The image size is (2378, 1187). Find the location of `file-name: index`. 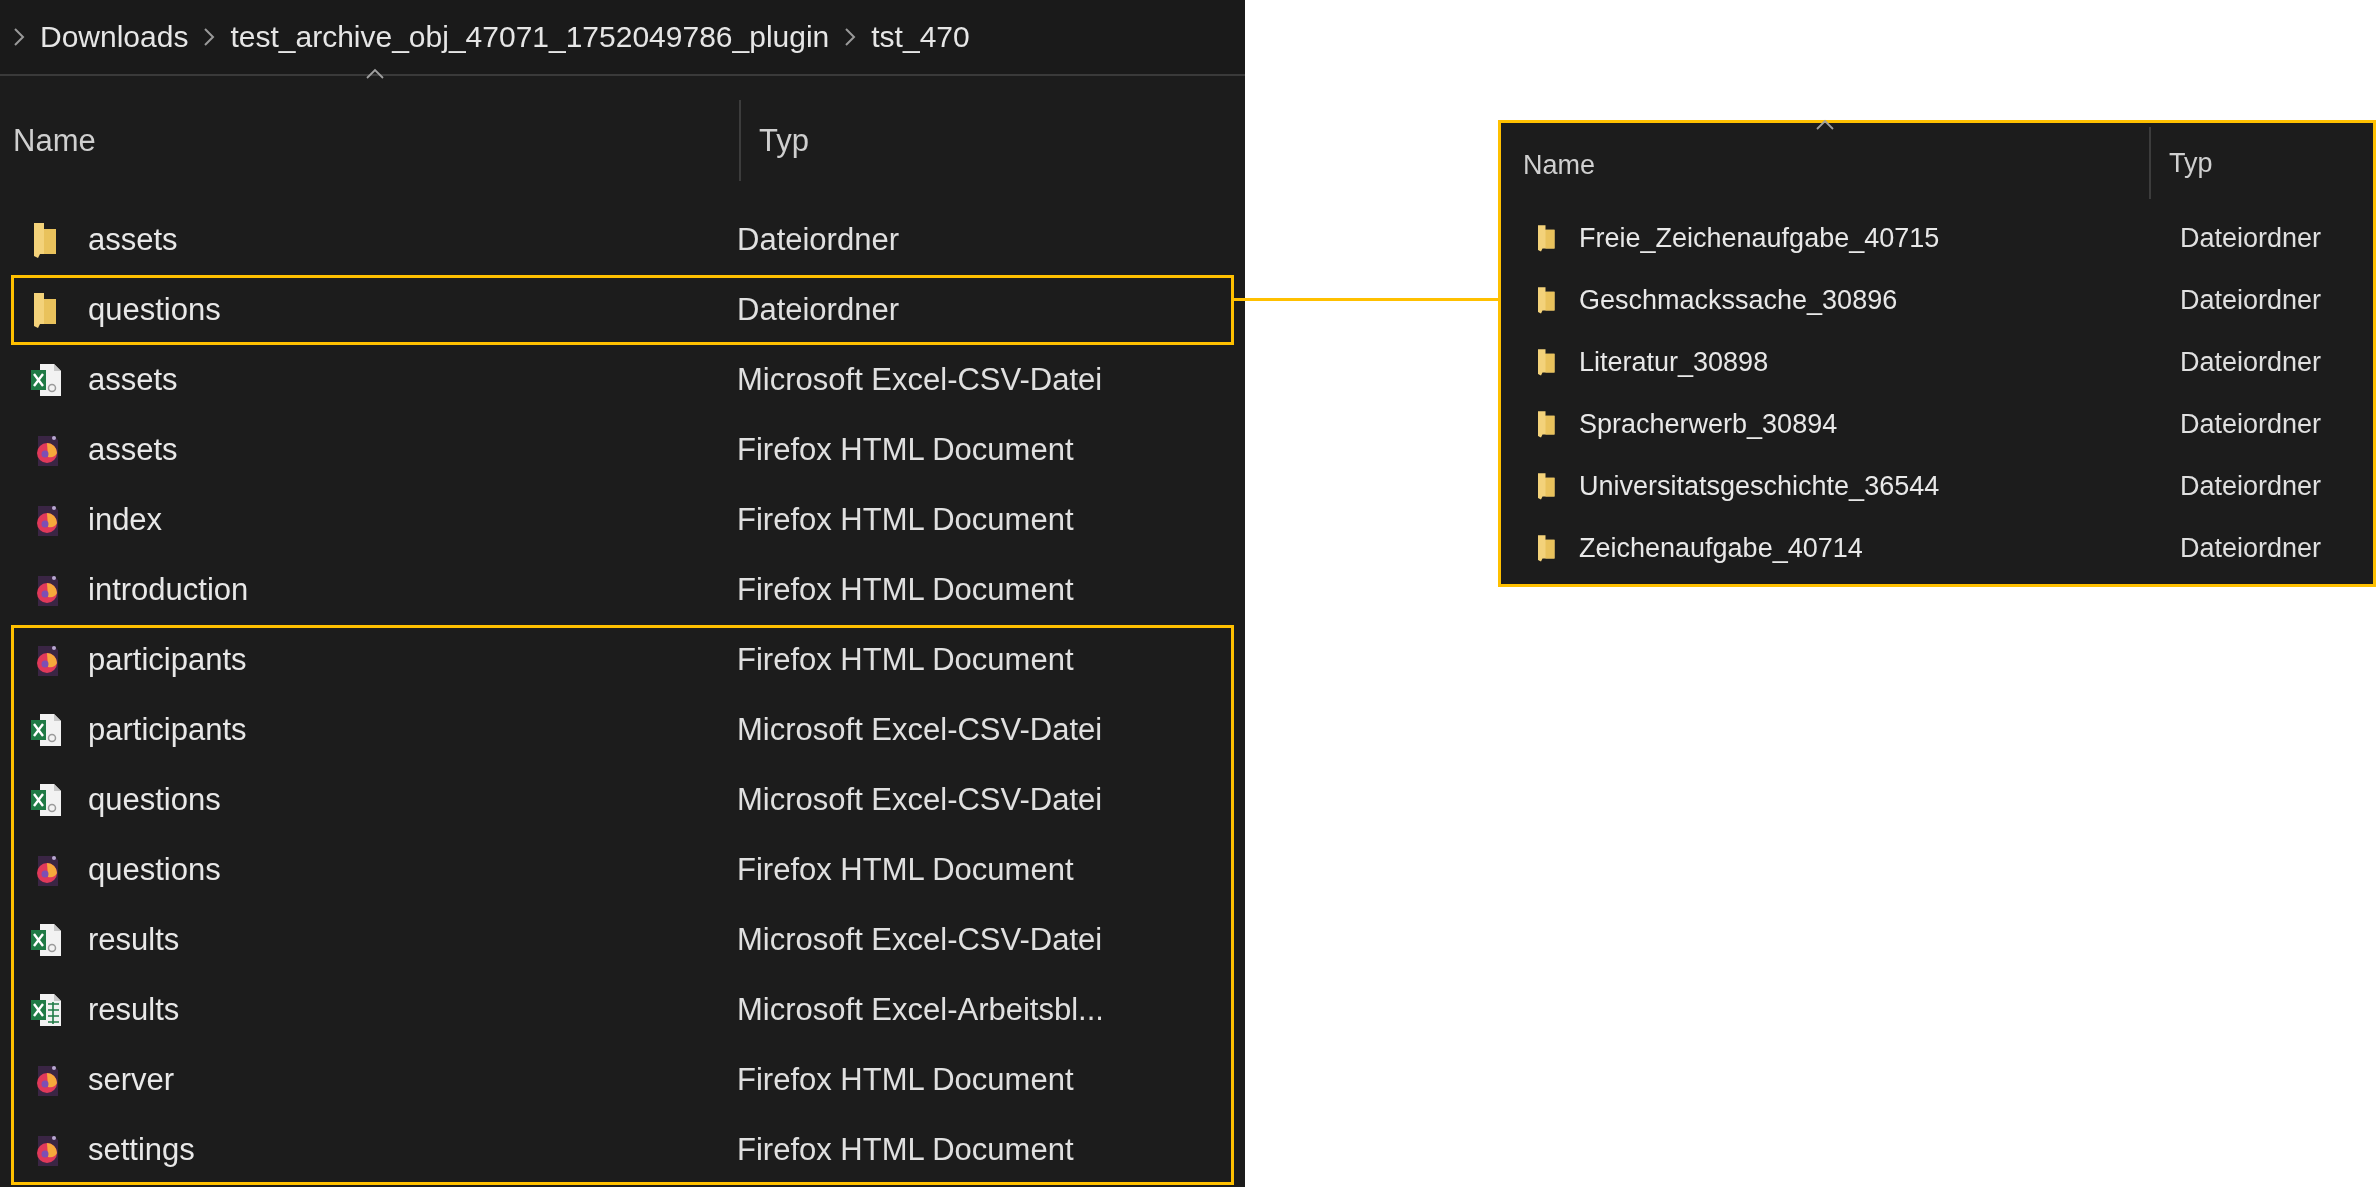

file-name: index is located at coordinates (408, 520).